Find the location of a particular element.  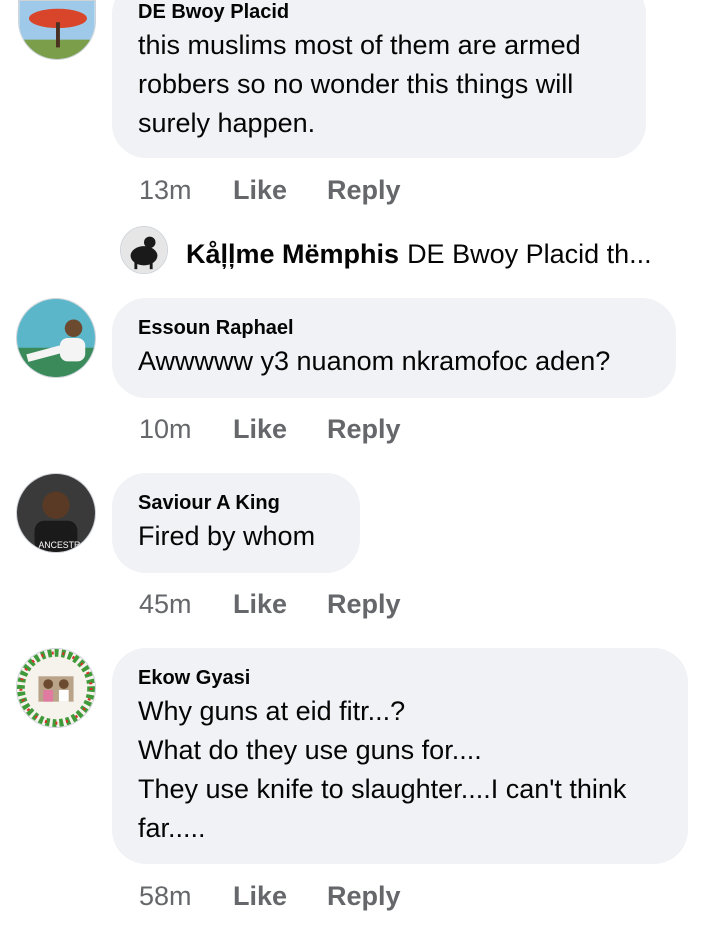

comment-author: Essoun Raphael is located at coordinates (394, 328).